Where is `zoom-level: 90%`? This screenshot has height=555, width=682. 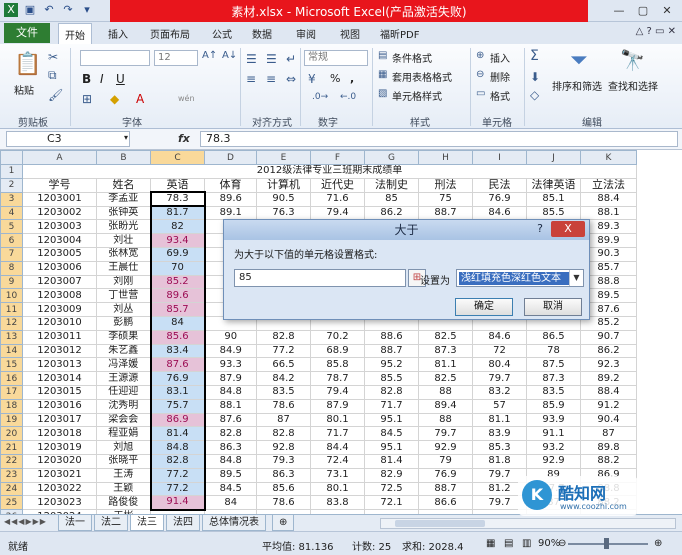
zoom-level: 90% is located at coordinates (549, 543).